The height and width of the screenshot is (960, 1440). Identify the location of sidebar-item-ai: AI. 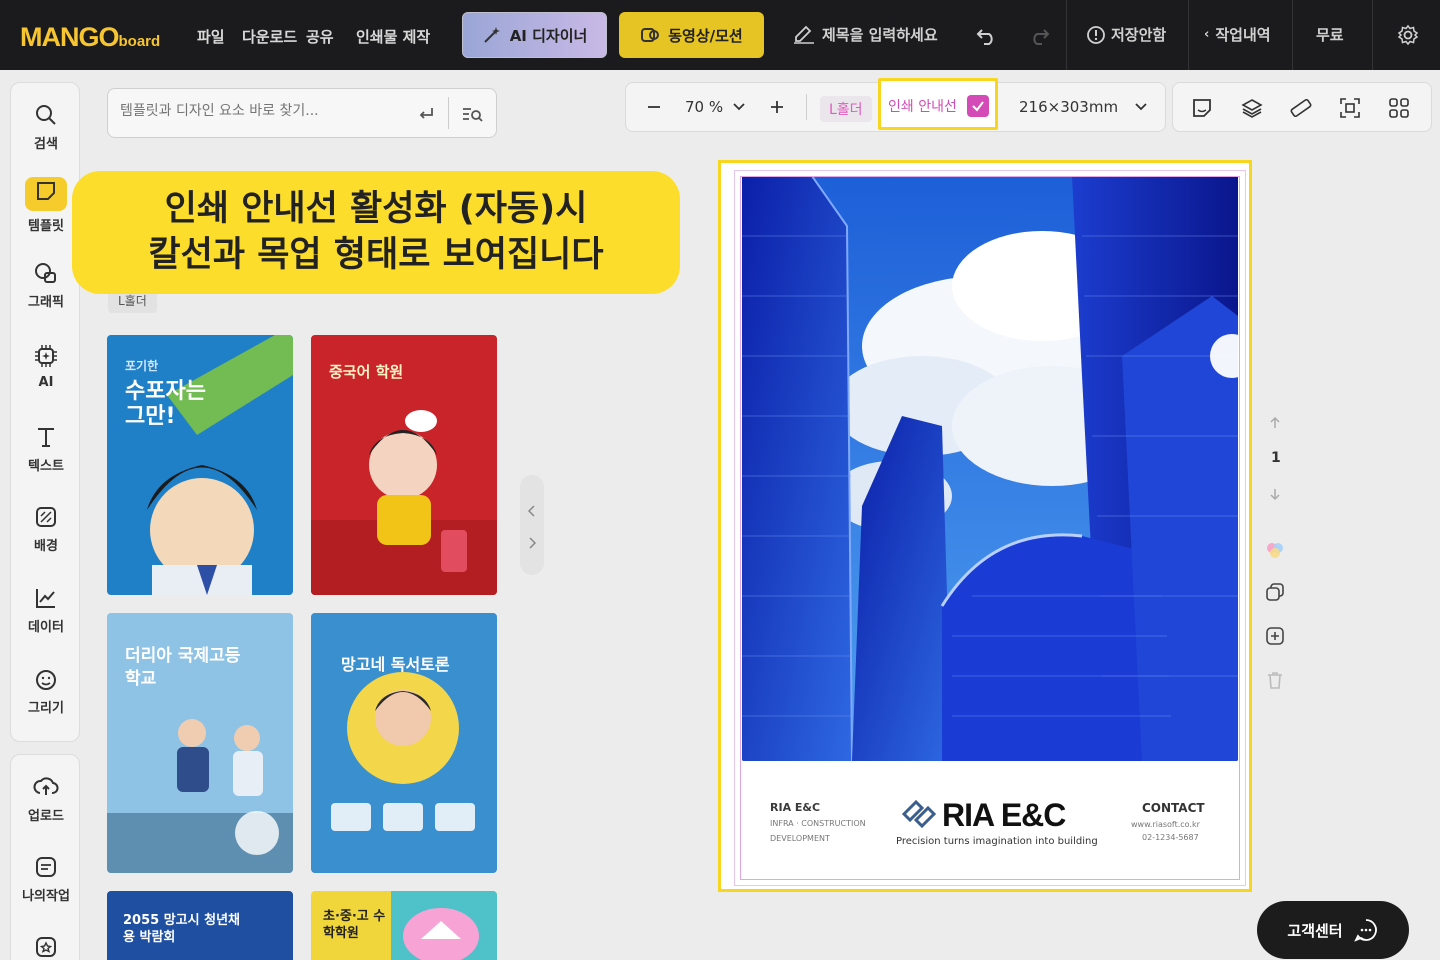
(46, 366).